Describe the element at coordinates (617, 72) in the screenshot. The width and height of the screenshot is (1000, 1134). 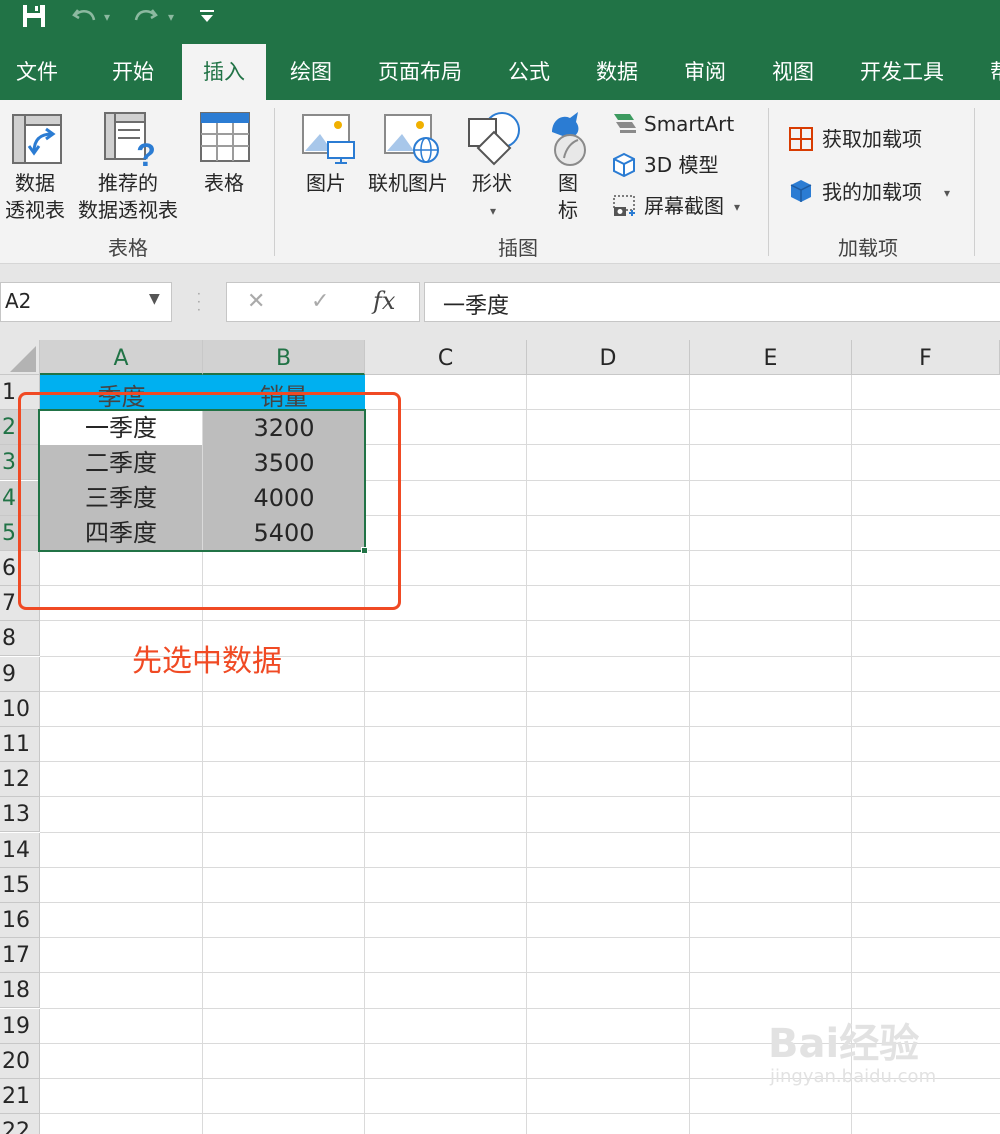
I see `tab-data: 数据` at that location.